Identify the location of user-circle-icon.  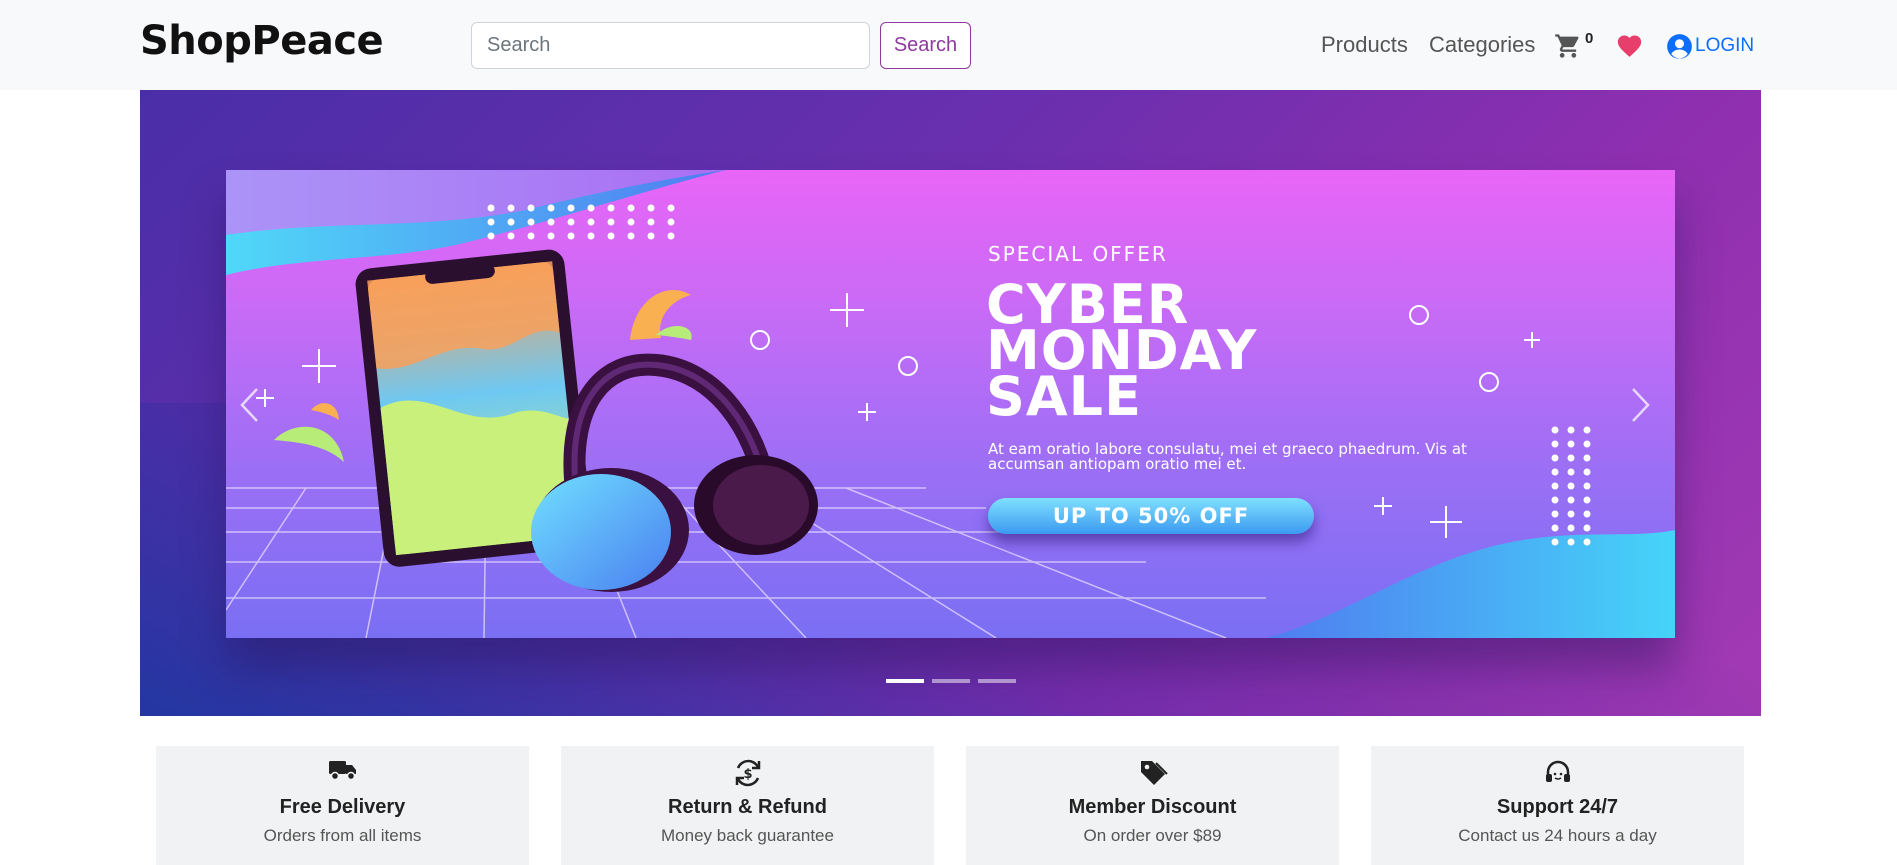
(1679, 46).